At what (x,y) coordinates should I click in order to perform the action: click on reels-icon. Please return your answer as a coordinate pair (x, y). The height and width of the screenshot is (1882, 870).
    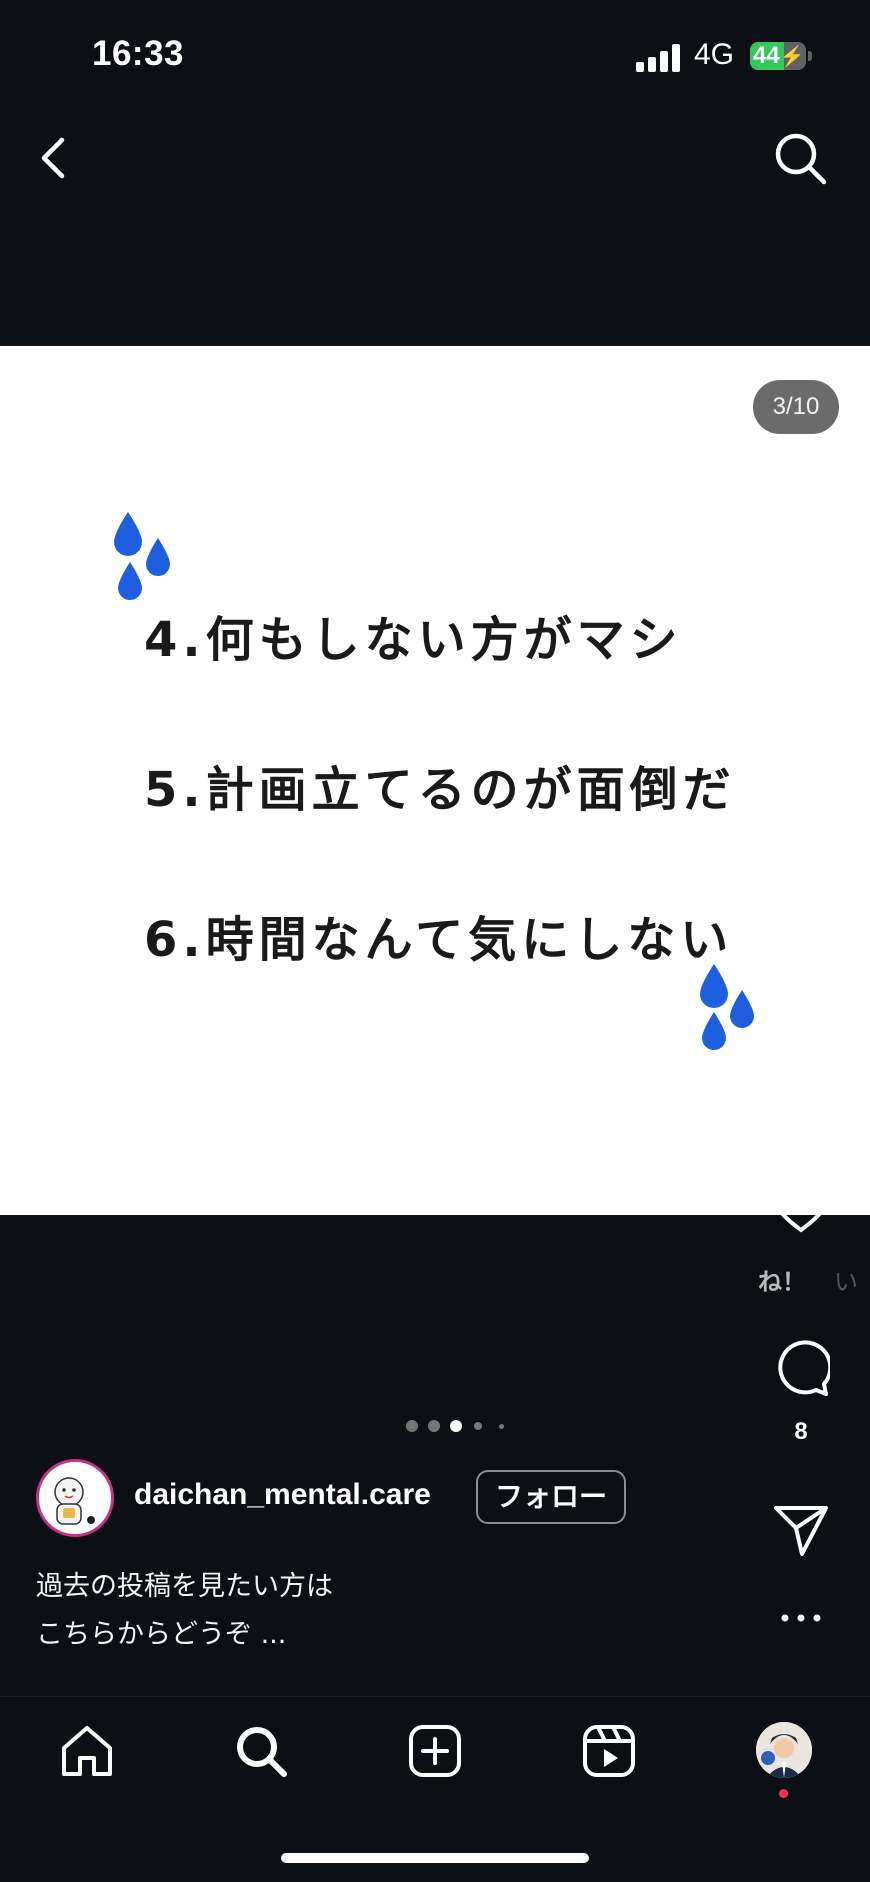
    Looking at the image, I should click on (609, 1751).